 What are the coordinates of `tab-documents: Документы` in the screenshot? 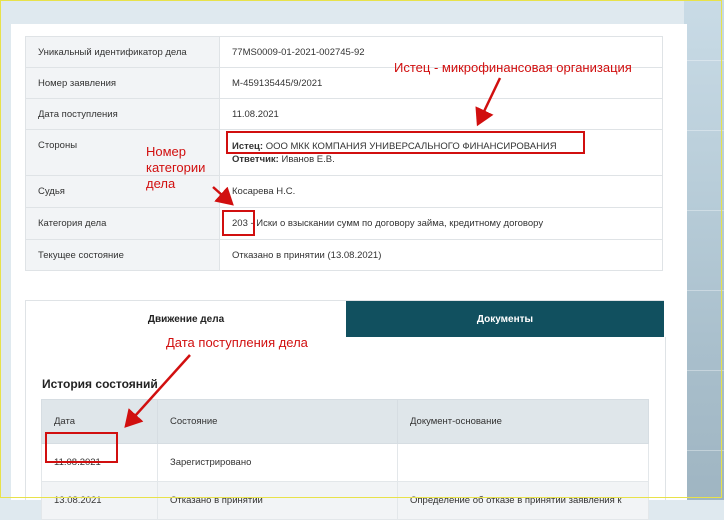 It's located at (505, 319).